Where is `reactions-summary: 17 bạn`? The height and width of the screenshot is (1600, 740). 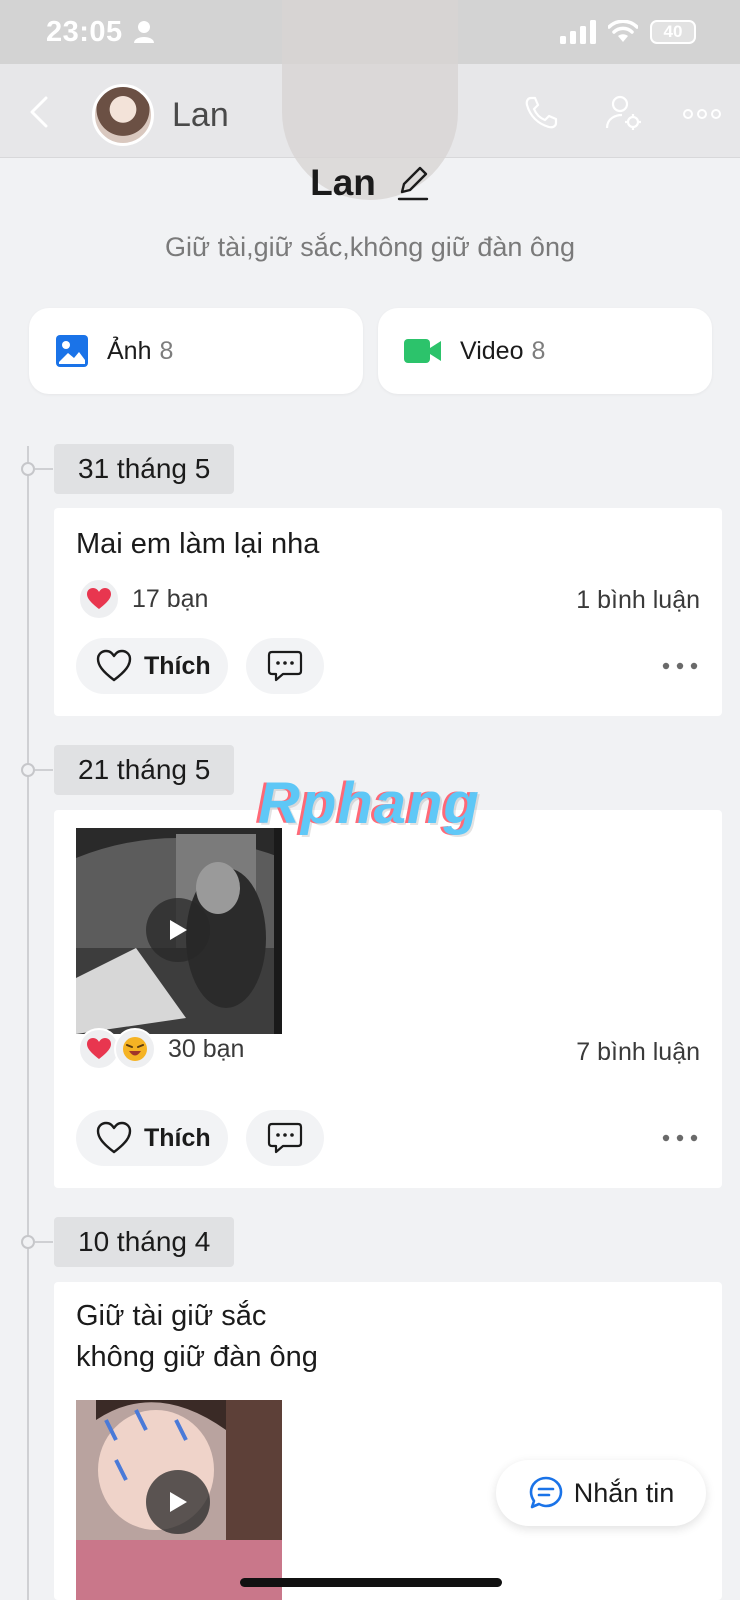 reactions-summary: 17 bạn is located at coordinates (143, 599).